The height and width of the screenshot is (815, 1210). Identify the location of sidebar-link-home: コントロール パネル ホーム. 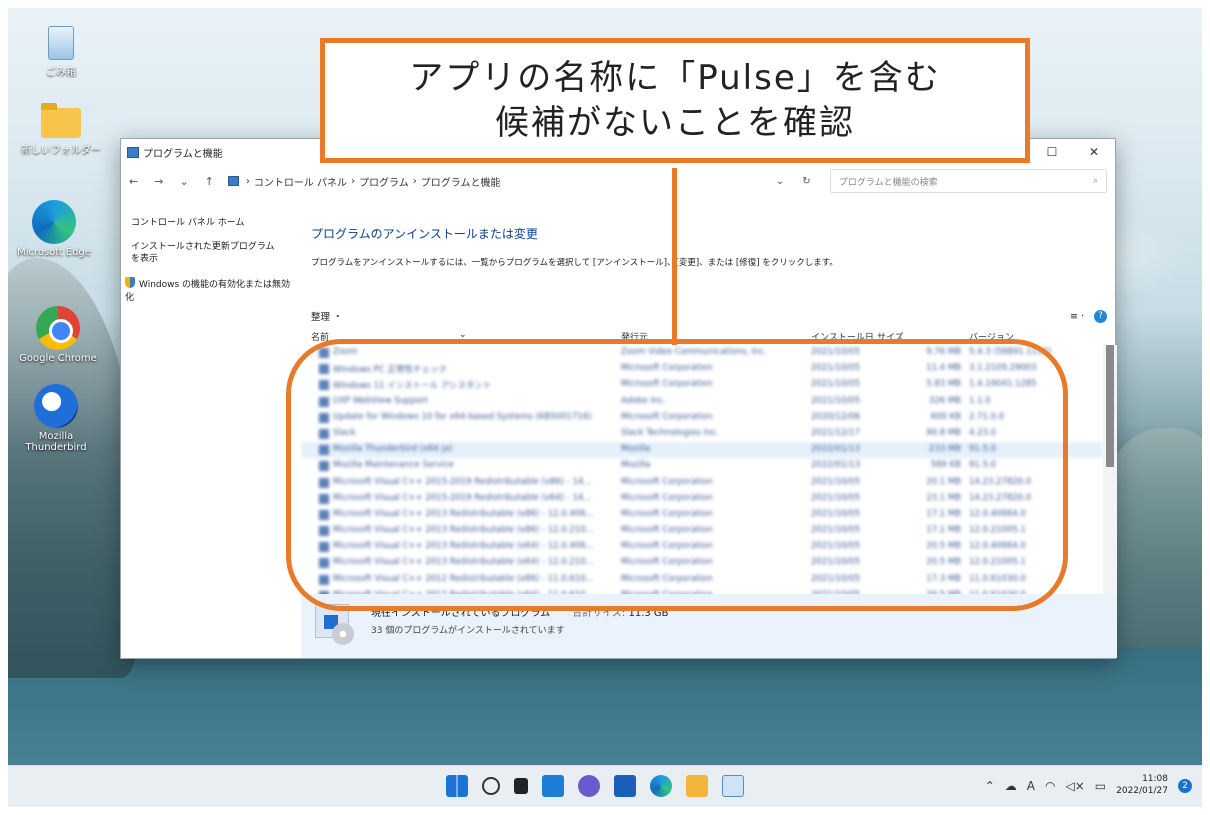
(214, 223).